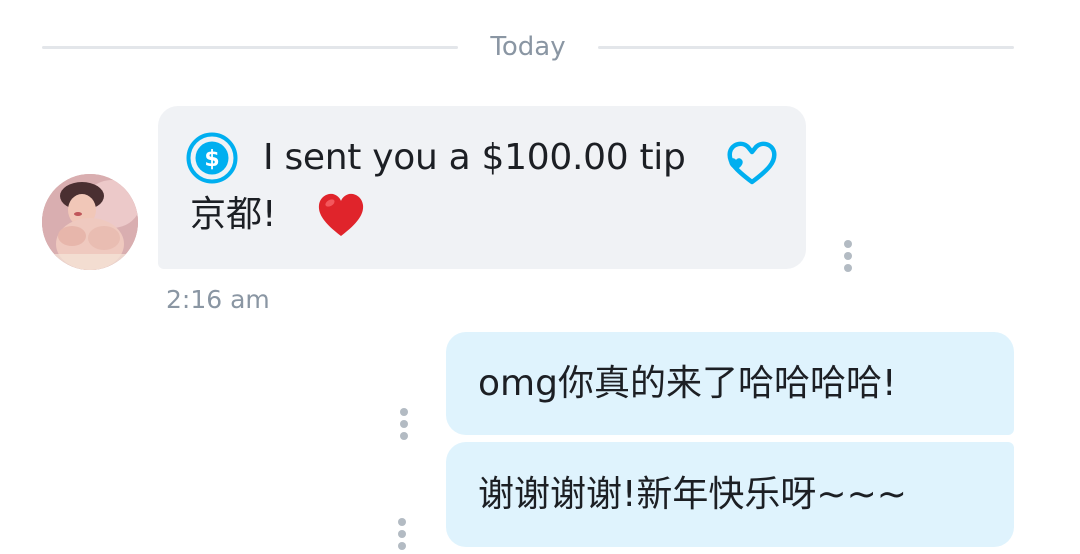 Image resolution: width=1080 pixels, height=554 pixels. Describe the element at coordinates (752, 163) in the screenshot. I see `heart-outline-icon` at that location.